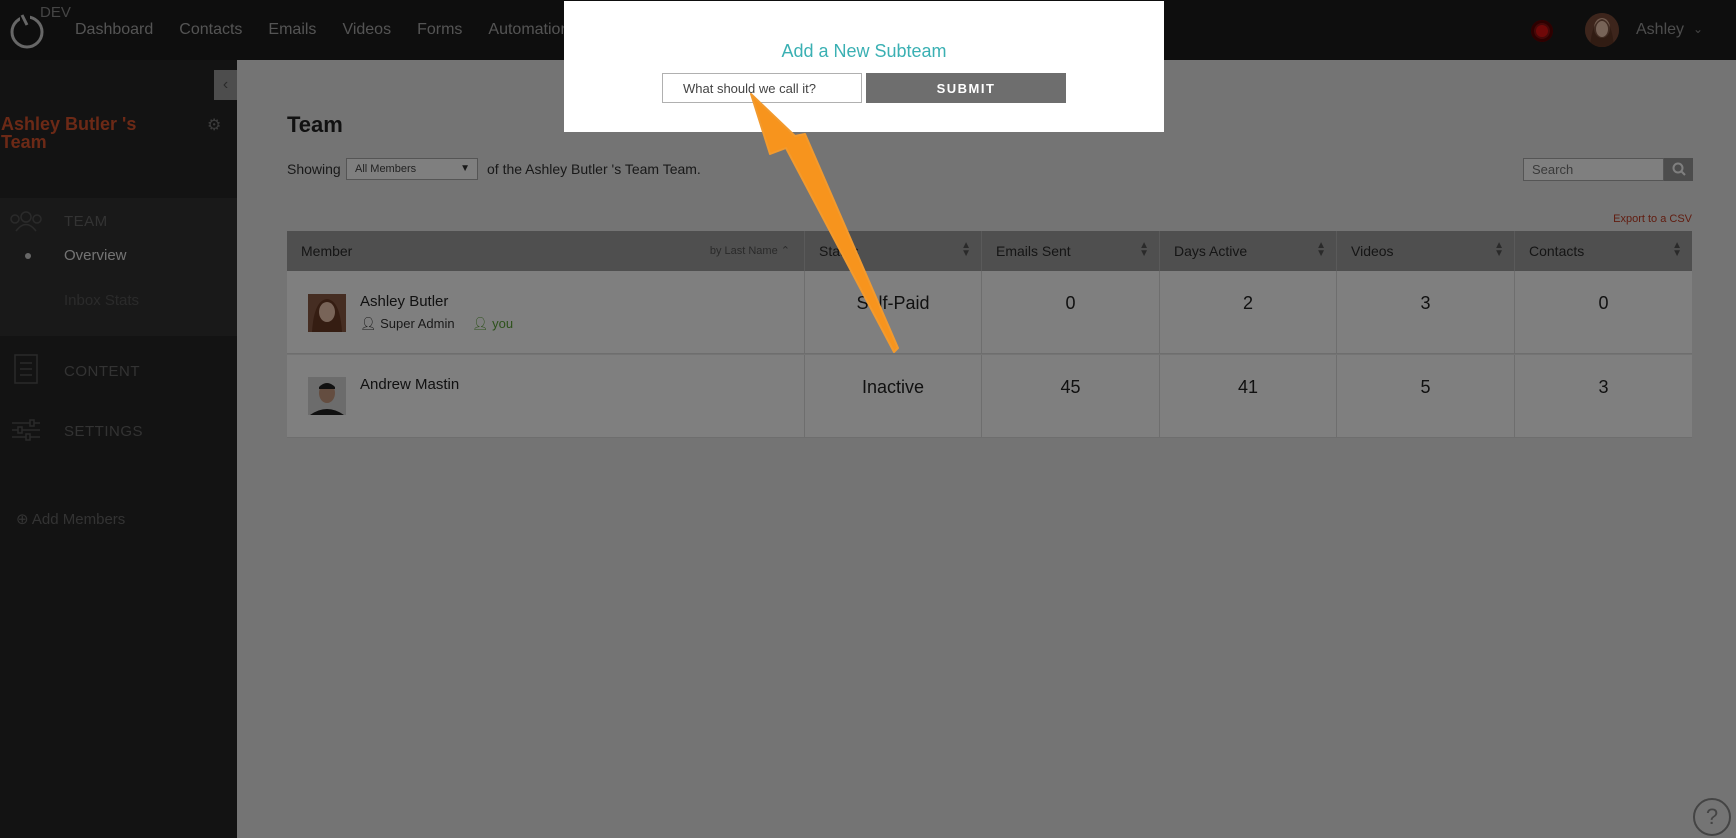  What do you see at coordinates (864, 66) in the screenshot?
I see `add-subteam-modal: Add a New Subteam SUBMIT` at bounding box center [864, 66].